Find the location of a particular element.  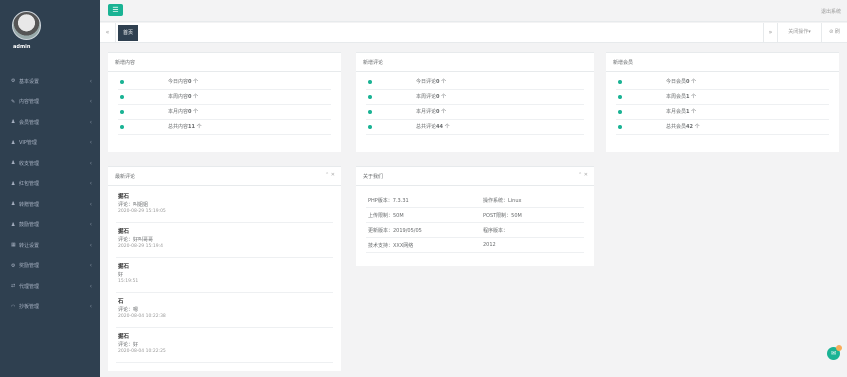

comment-item: 掘石好 15:19:51 is located at coordinates (224, 276).